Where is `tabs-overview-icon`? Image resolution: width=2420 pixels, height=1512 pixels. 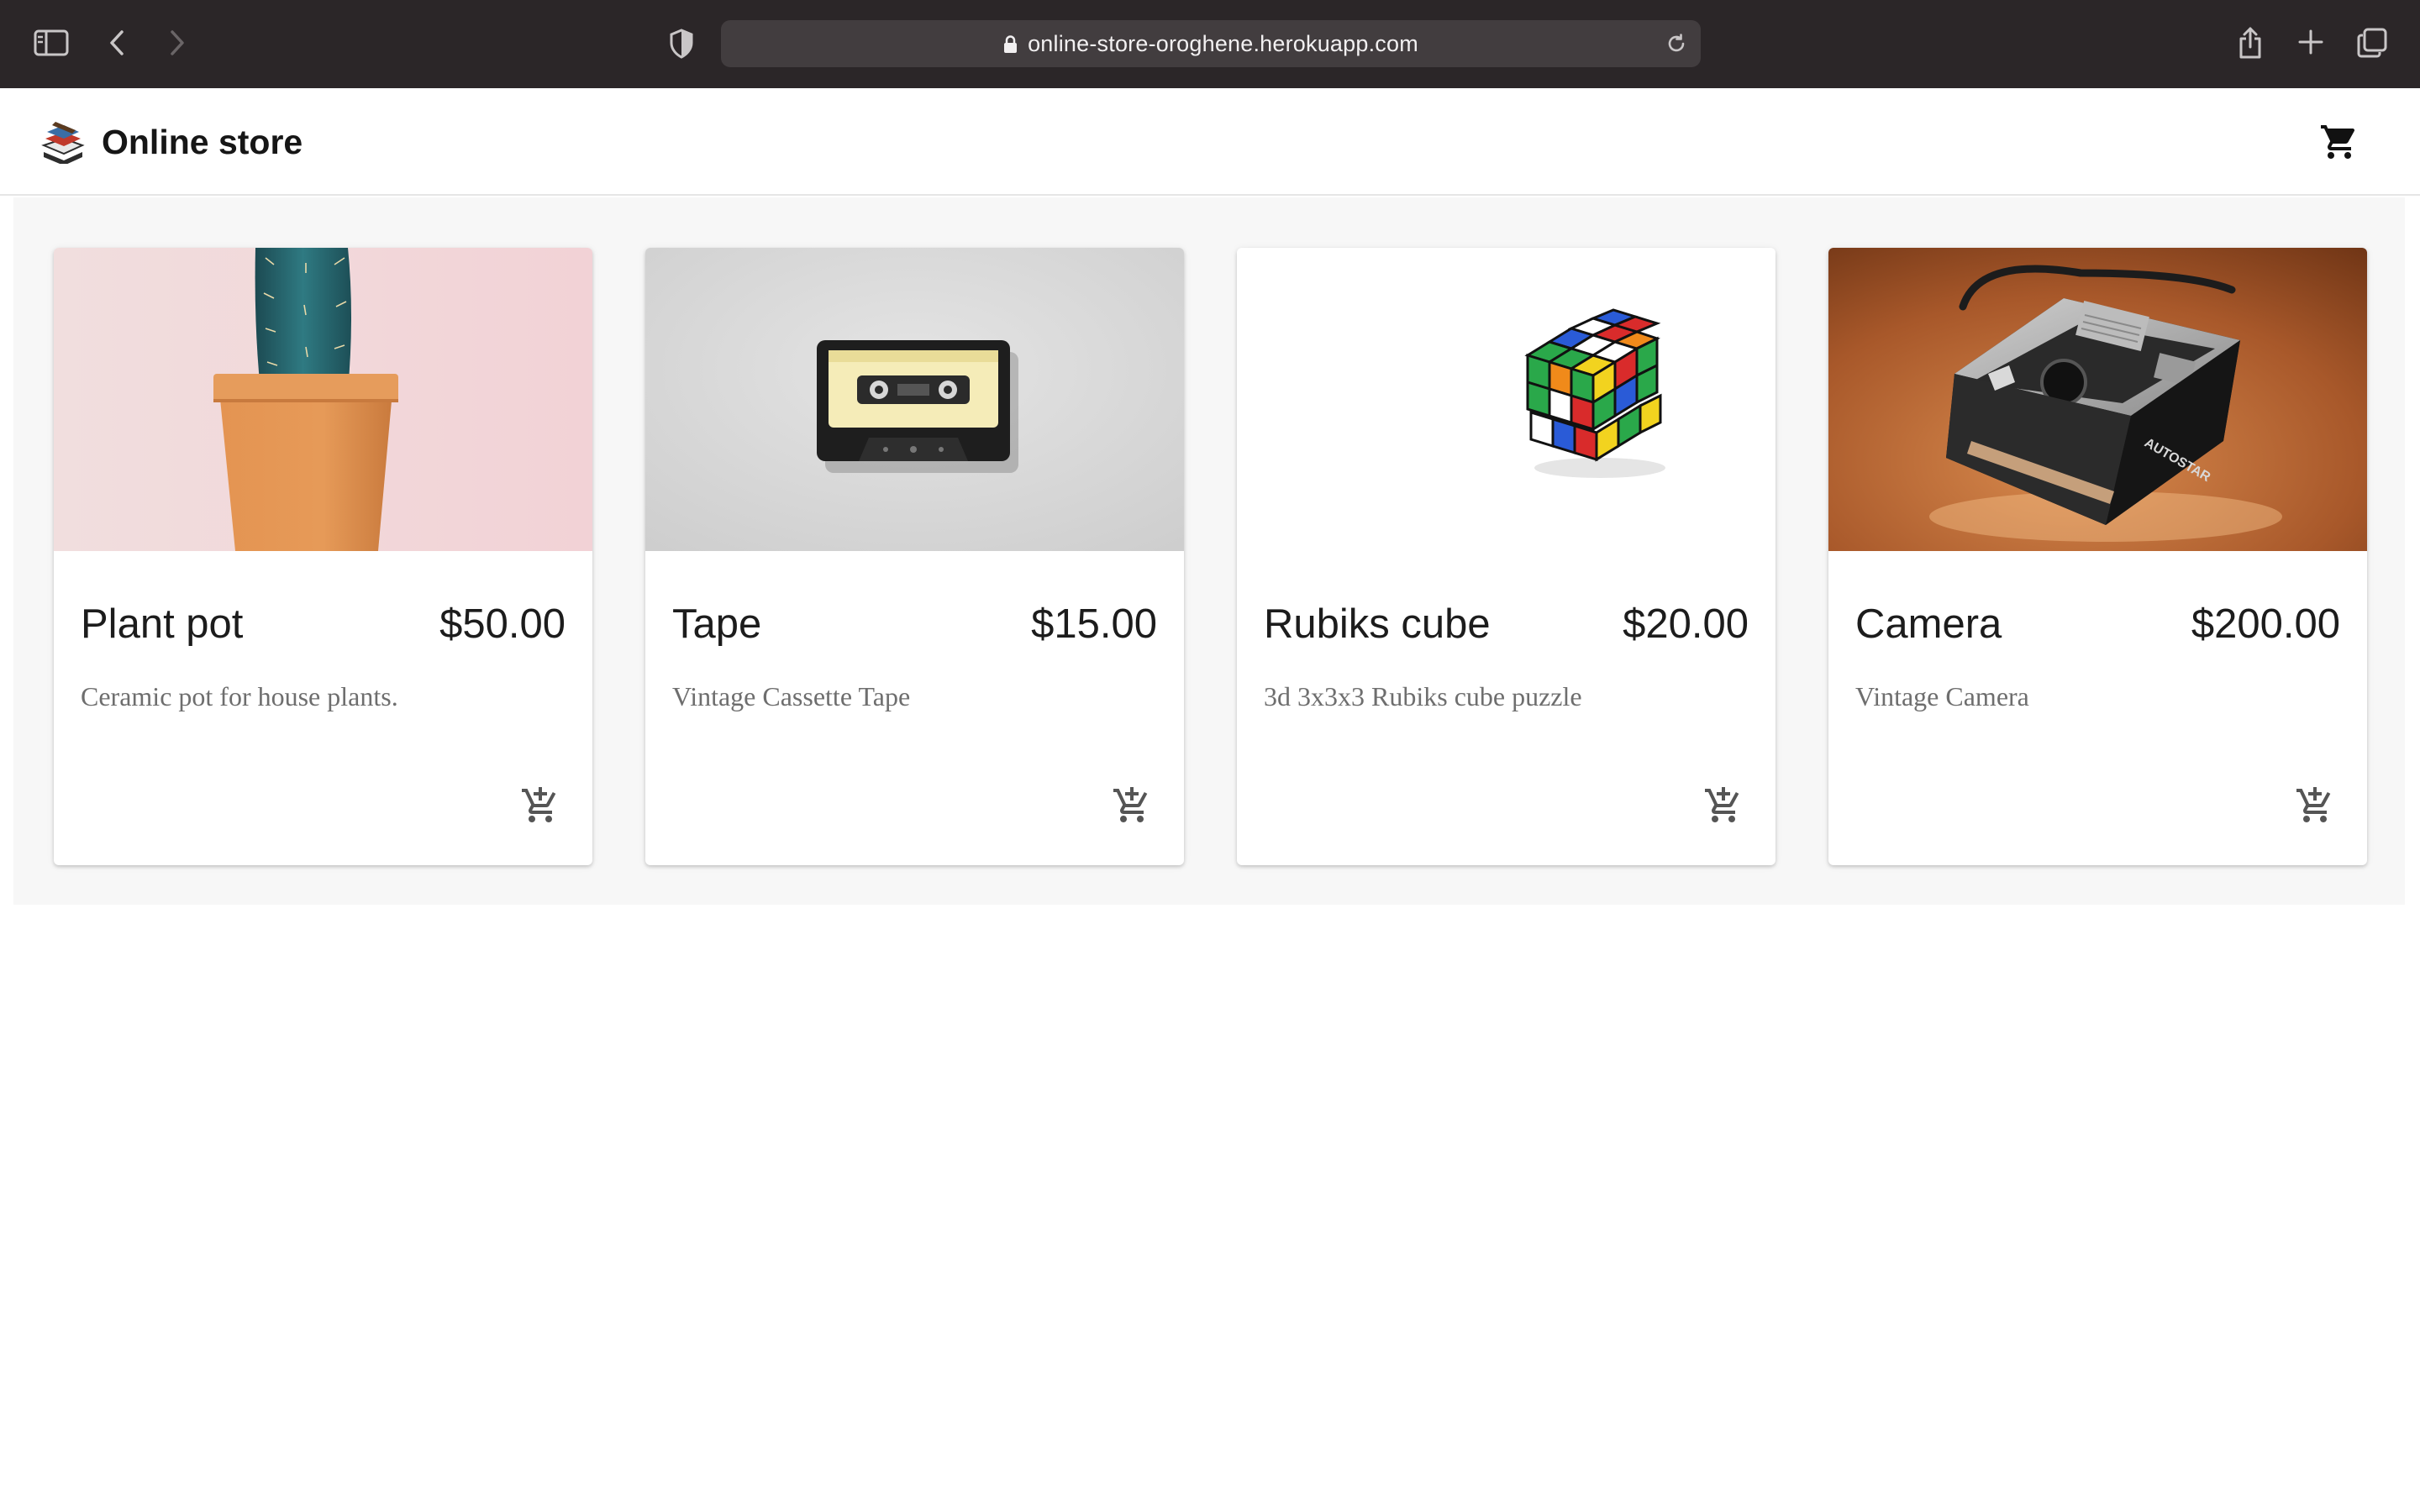 tabs-overview-icon is located at coordinates (2372, 43).